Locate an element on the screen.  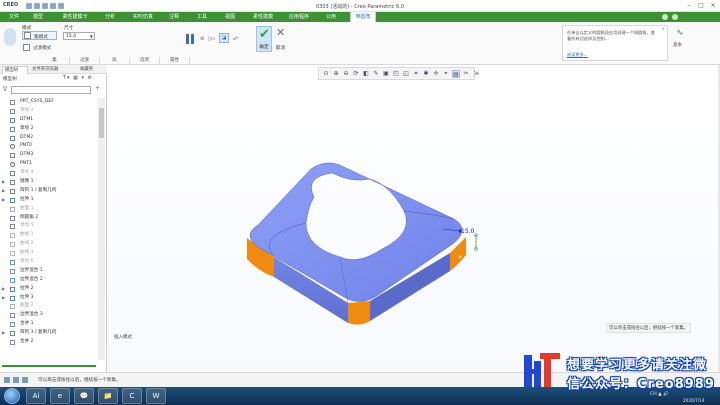
tree-item: 边界混合 2 is located at coordinates (48, 280).